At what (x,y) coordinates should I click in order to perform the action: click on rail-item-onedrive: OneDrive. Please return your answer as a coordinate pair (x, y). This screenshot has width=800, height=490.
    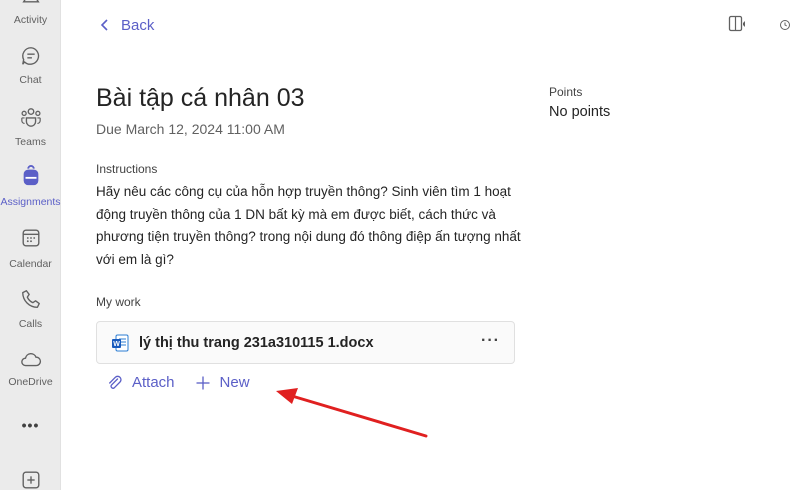
    Looking at the image, I should click on (30, 377).